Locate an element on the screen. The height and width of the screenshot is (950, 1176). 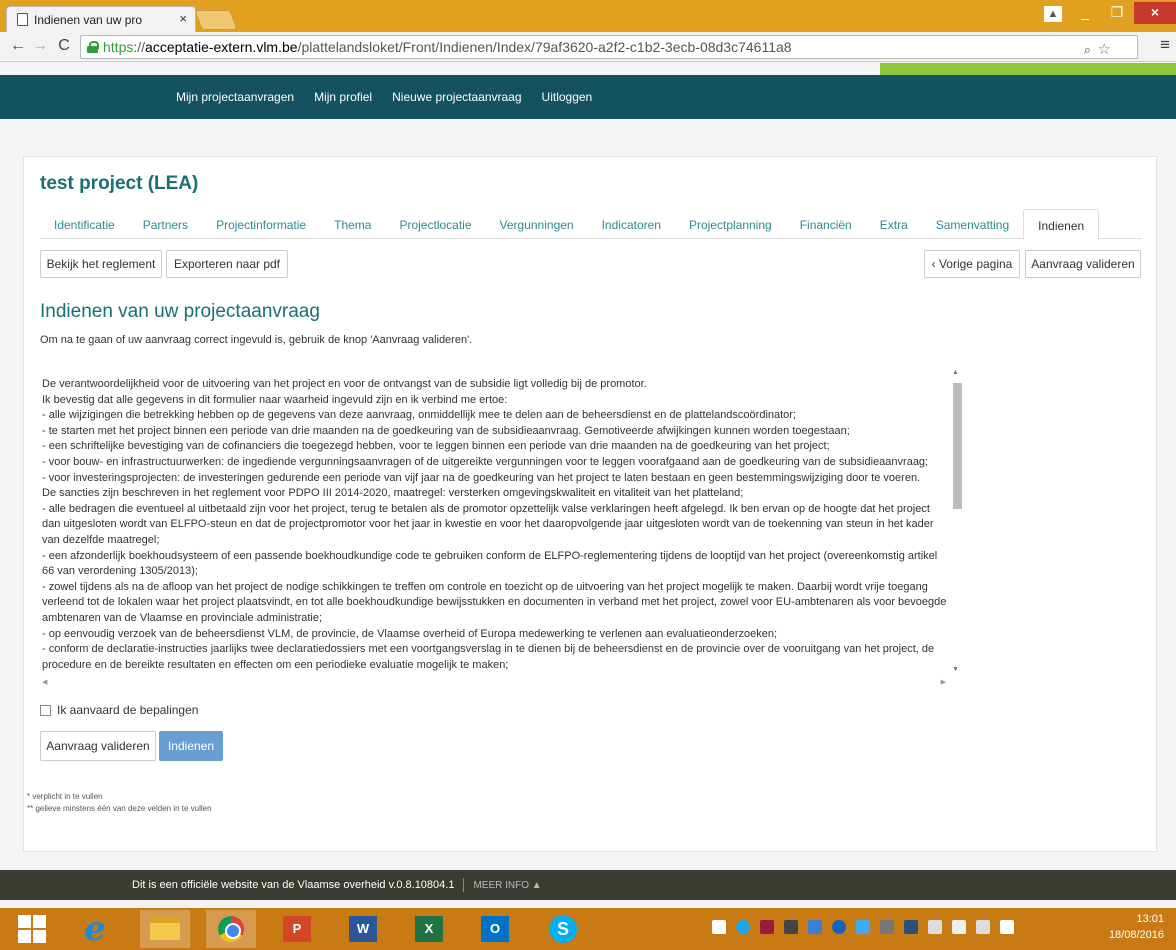
clock: 13:01 18/08/2016 is located at coordinates (1136, 927).